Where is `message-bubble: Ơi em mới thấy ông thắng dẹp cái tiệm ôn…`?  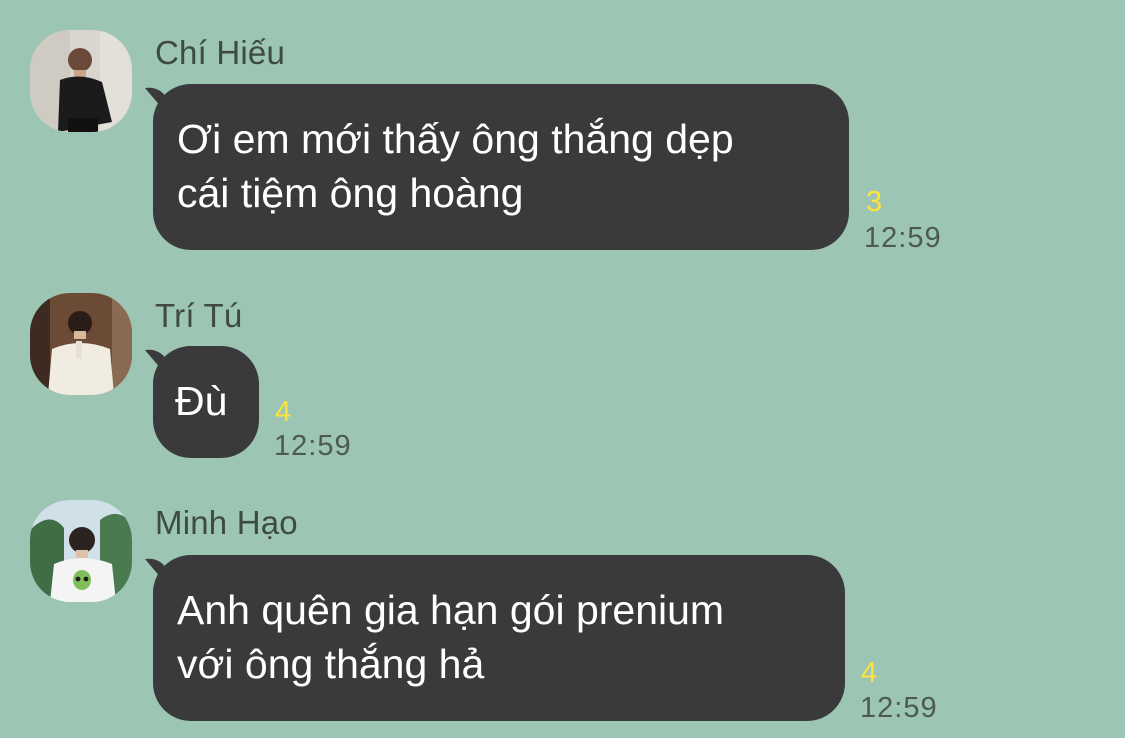
message-bubble: Ơi em mới thấy ông thắng dẹp cái tiệm ôn… is located at coordinates (501, 167).